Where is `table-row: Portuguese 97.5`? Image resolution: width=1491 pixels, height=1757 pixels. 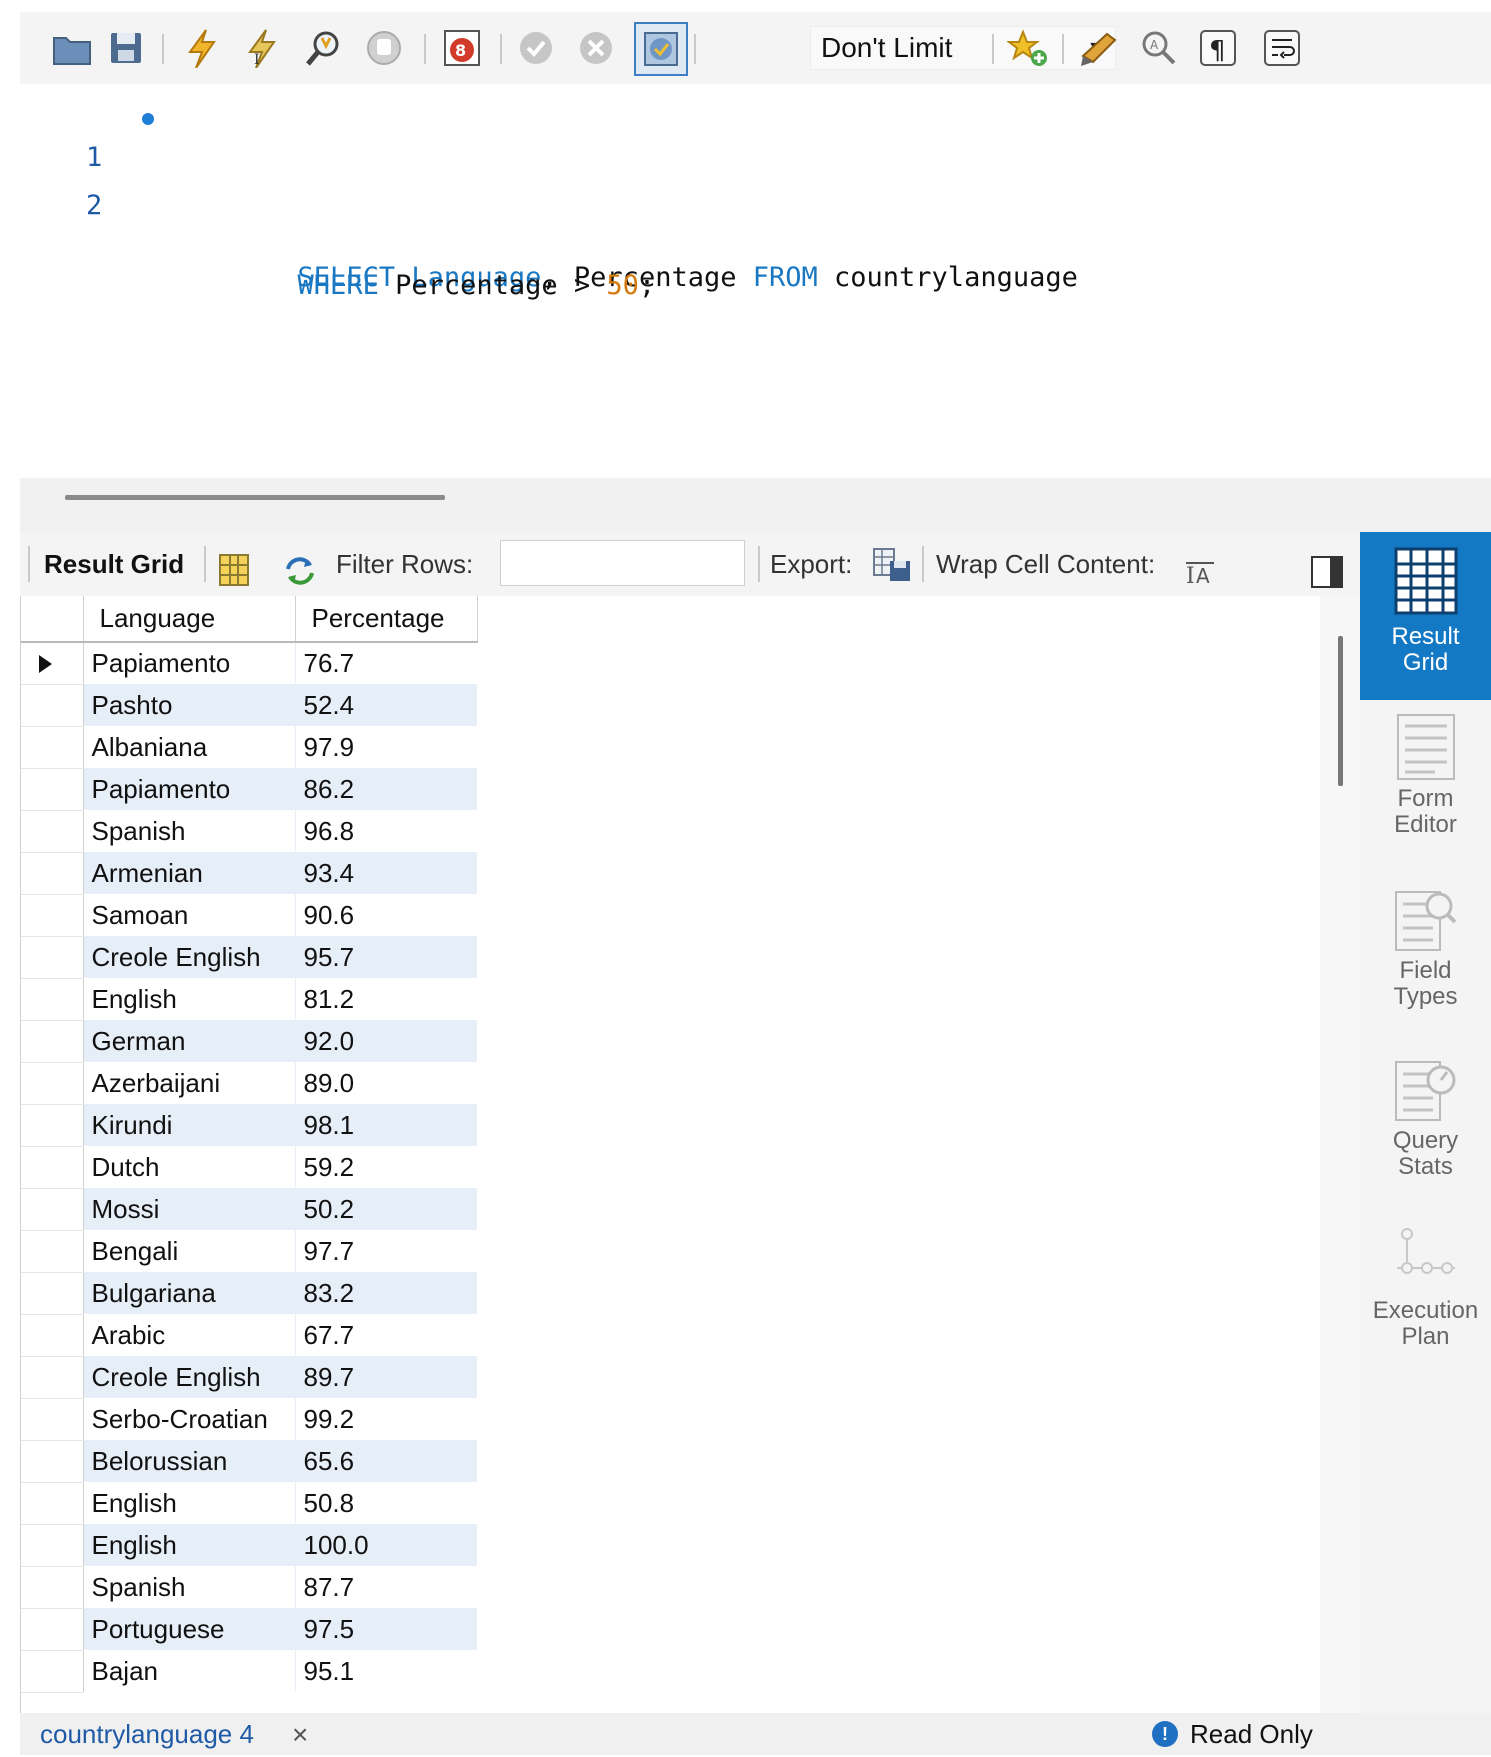 table-row: Portuguese 97.5 is located at coordinates (249, 1629).